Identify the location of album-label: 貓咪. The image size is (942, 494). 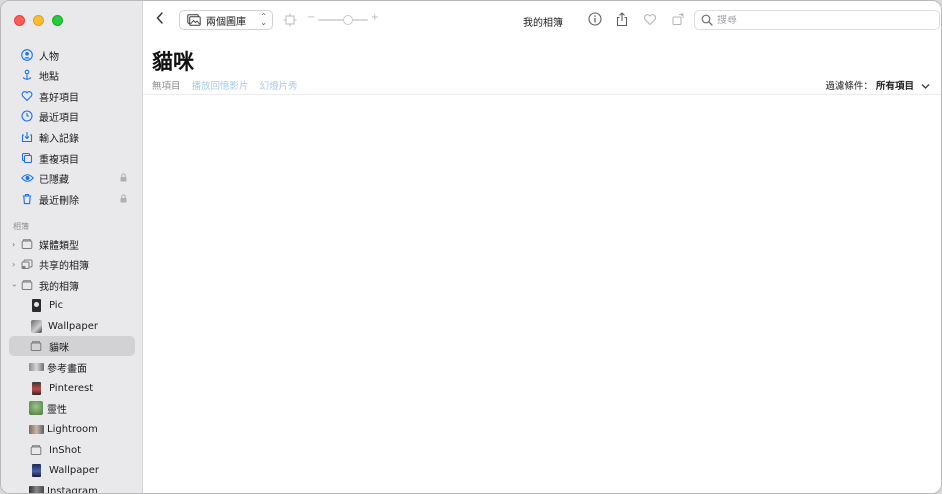
(59, 348).